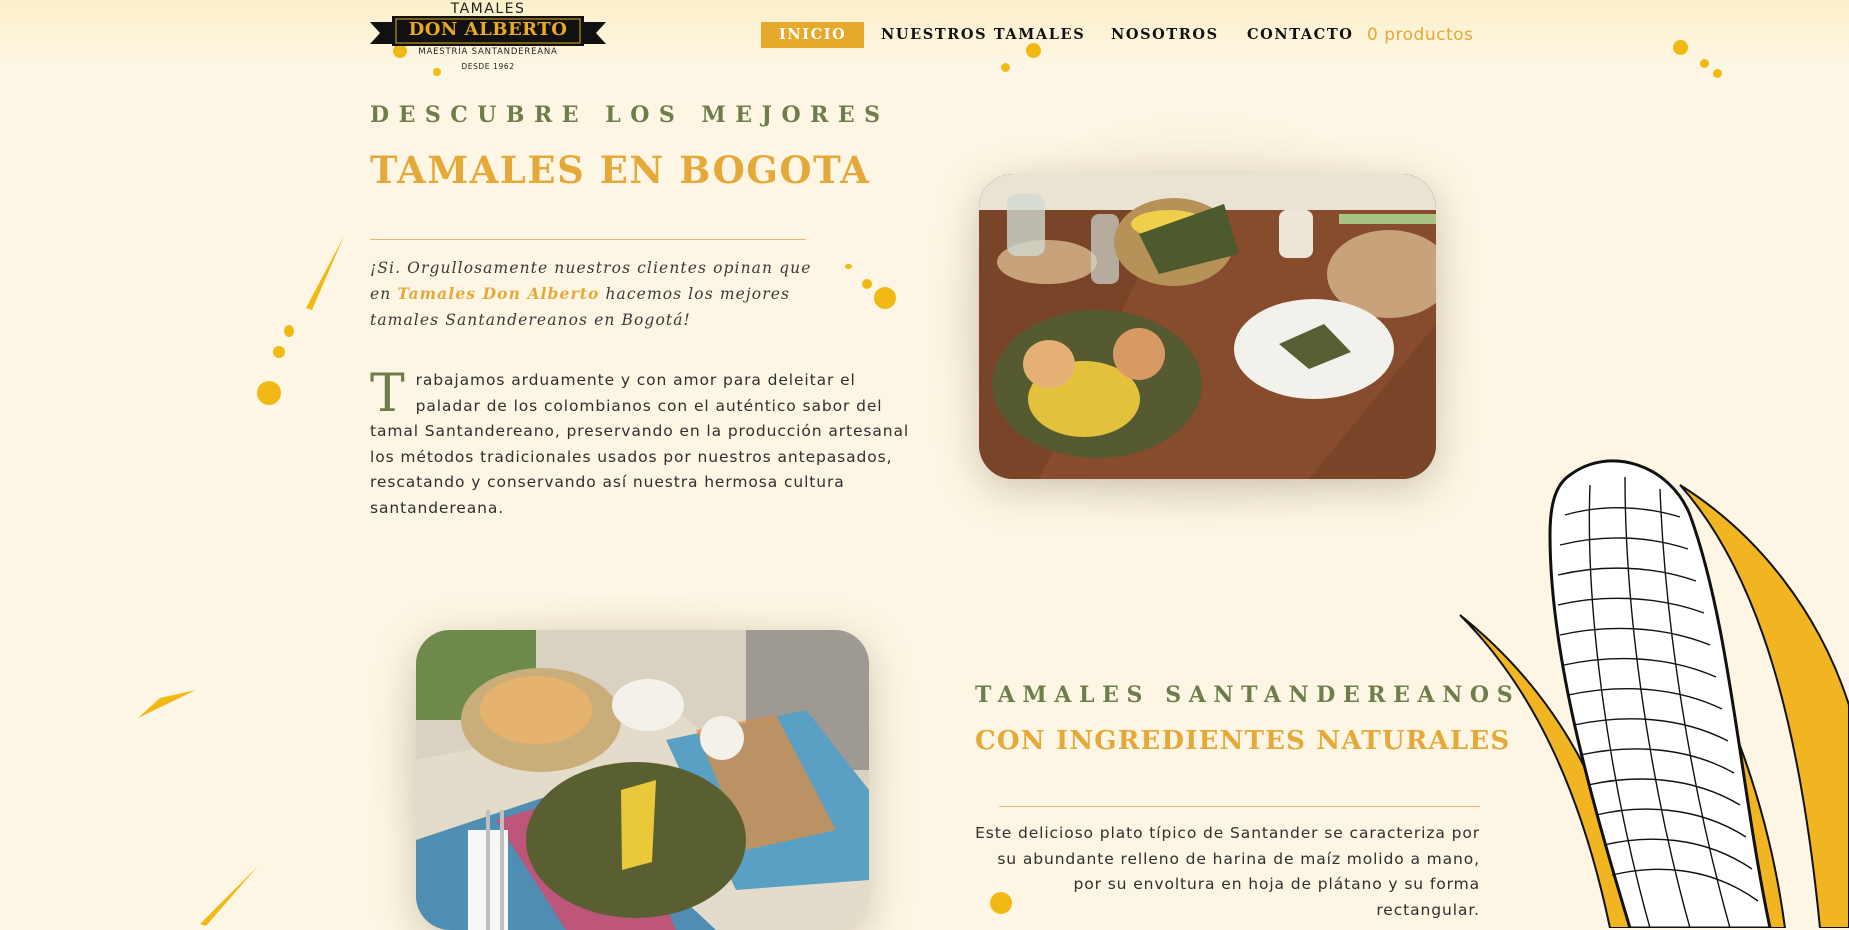 The height and width of the screenshot is (930, 1849). I want to click on hero-kicker: DESCUBRE LOS MEJORES, so click(630, 115).